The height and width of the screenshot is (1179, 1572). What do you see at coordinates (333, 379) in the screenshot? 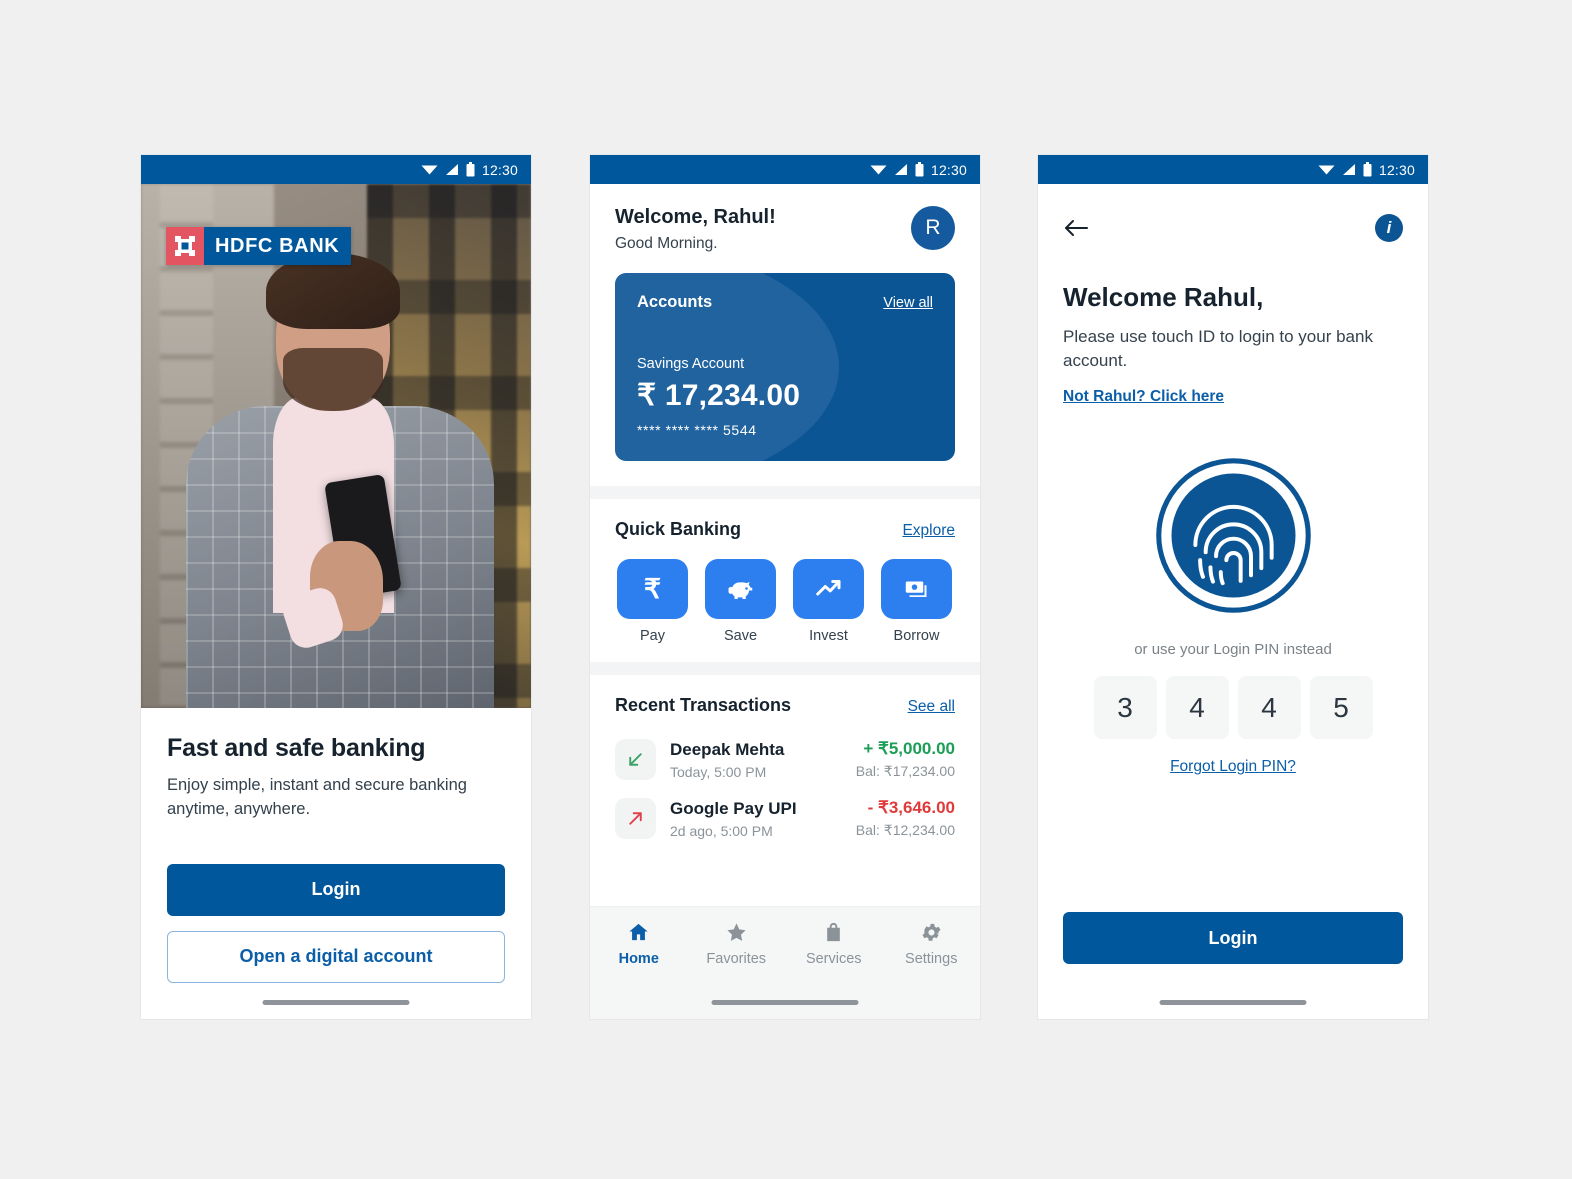
I see `person-beard` at bounding box center [333, 379].